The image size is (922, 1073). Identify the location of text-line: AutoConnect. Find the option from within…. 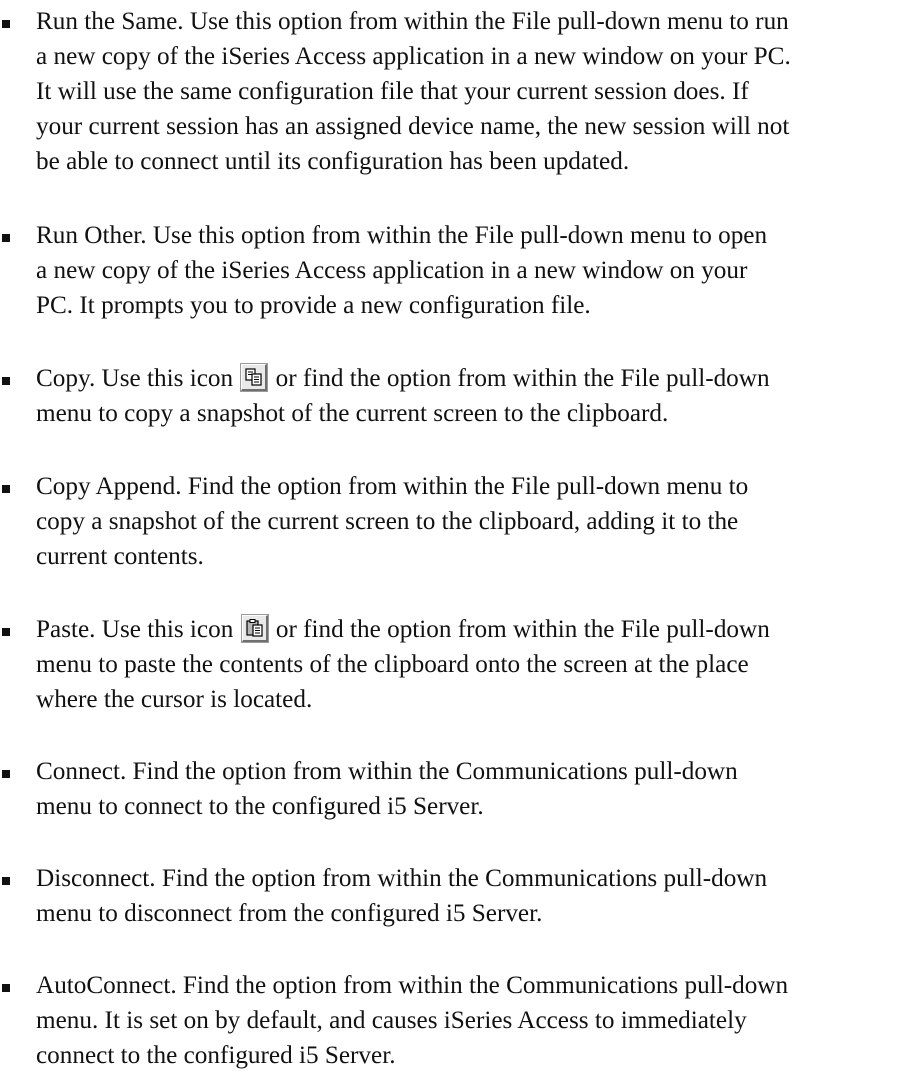
(412, 985).